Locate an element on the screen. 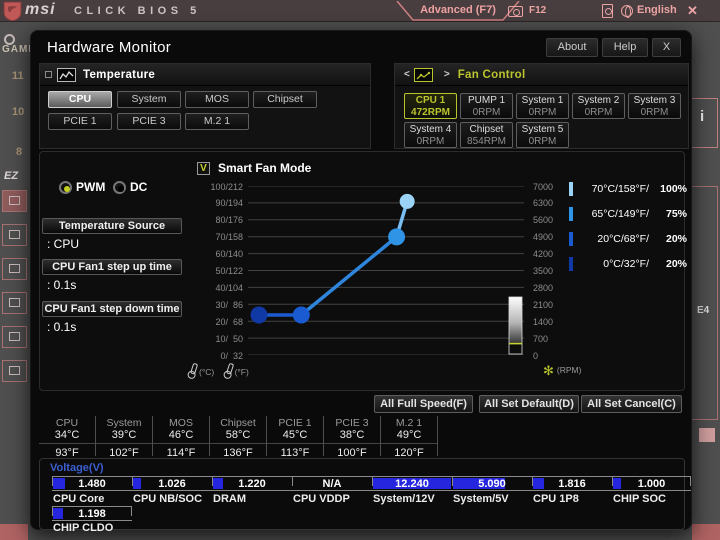 Image resolution: width=720 pixels, height=540 pixels. bios-close-icon: ✕ is located at coordinates (692, 11).